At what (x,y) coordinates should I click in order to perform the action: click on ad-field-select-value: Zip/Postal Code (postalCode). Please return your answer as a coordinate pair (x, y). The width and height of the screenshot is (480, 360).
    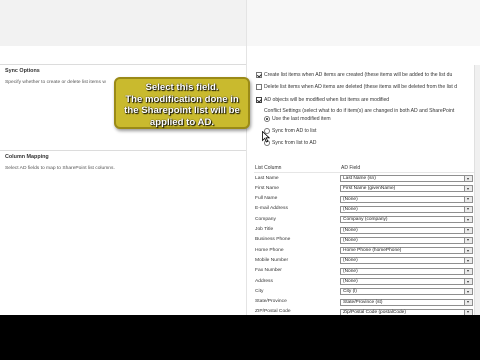
    Looking at the image, I should click on (374, 312).